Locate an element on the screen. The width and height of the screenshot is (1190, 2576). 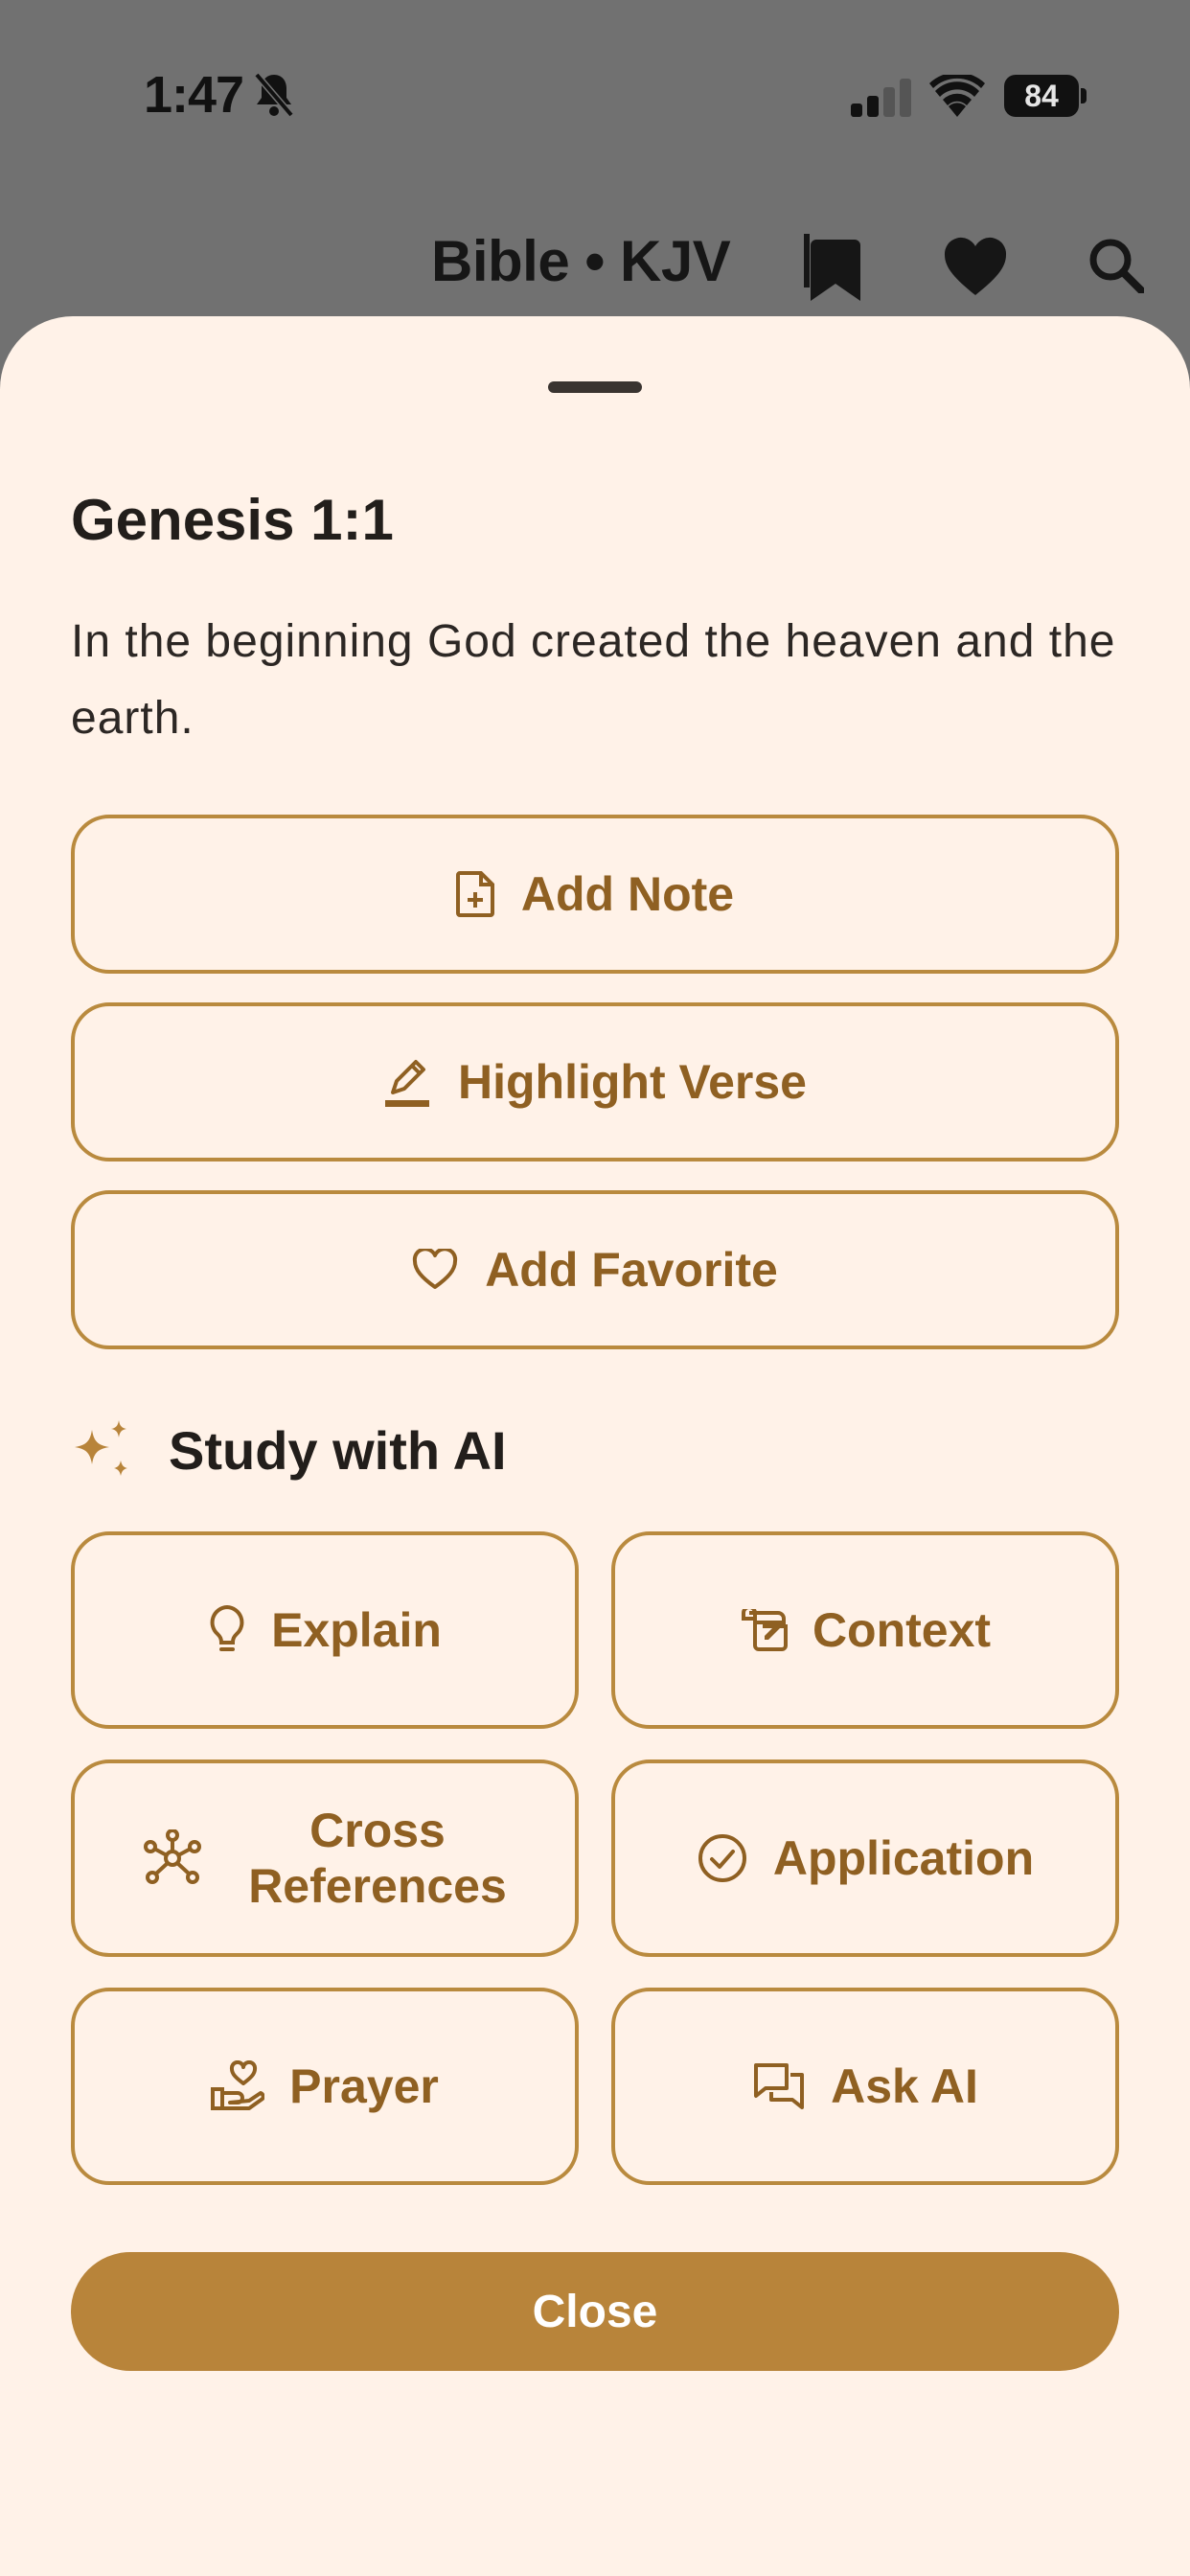
scroll-icon is located at coordinates (764, 1630).